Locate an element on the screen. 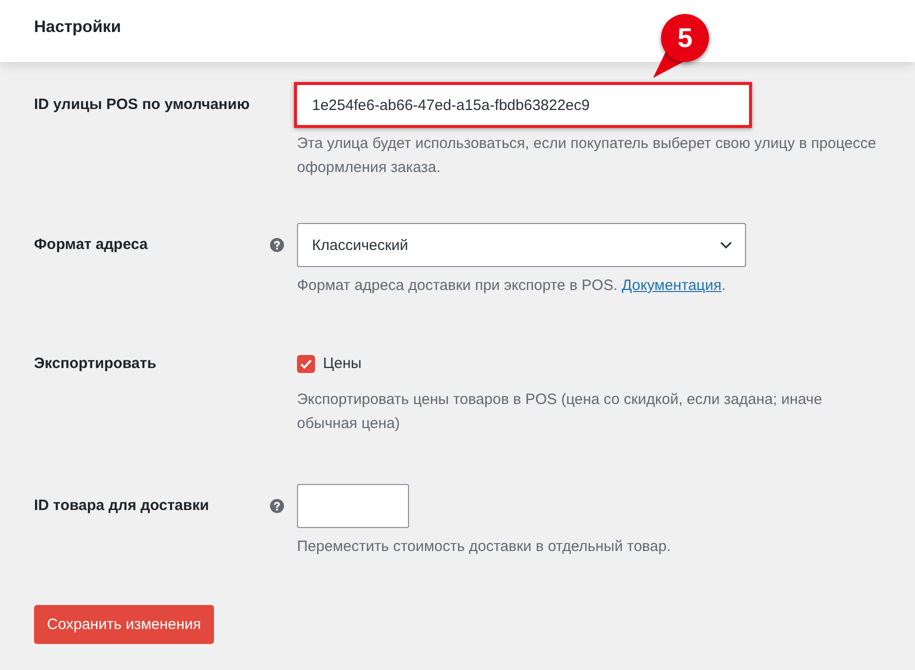 This screenshot has height=670, width=915. field-label: Экспортировать is located at coordinates (95, 364).